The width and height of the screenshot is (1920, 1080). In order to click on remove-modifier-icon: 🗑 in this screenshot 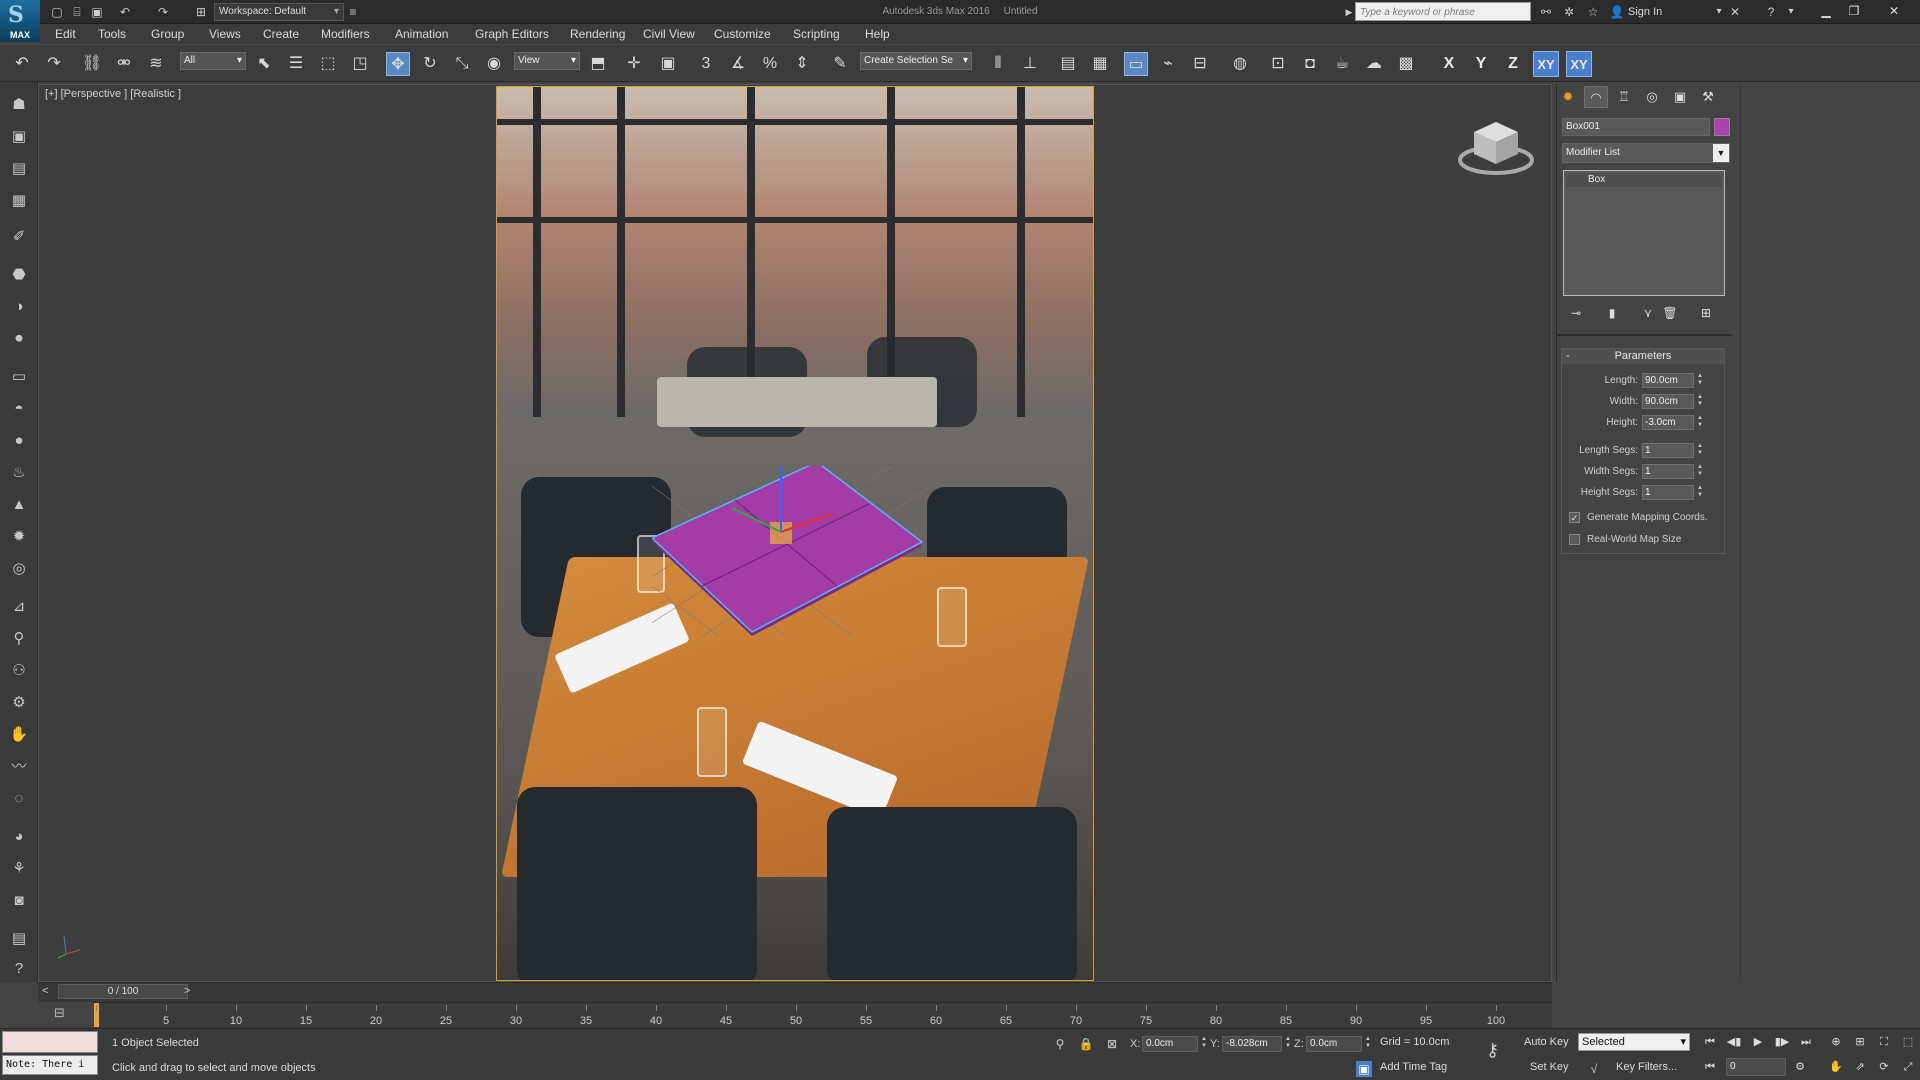, I will do `click(1670, 313)`.